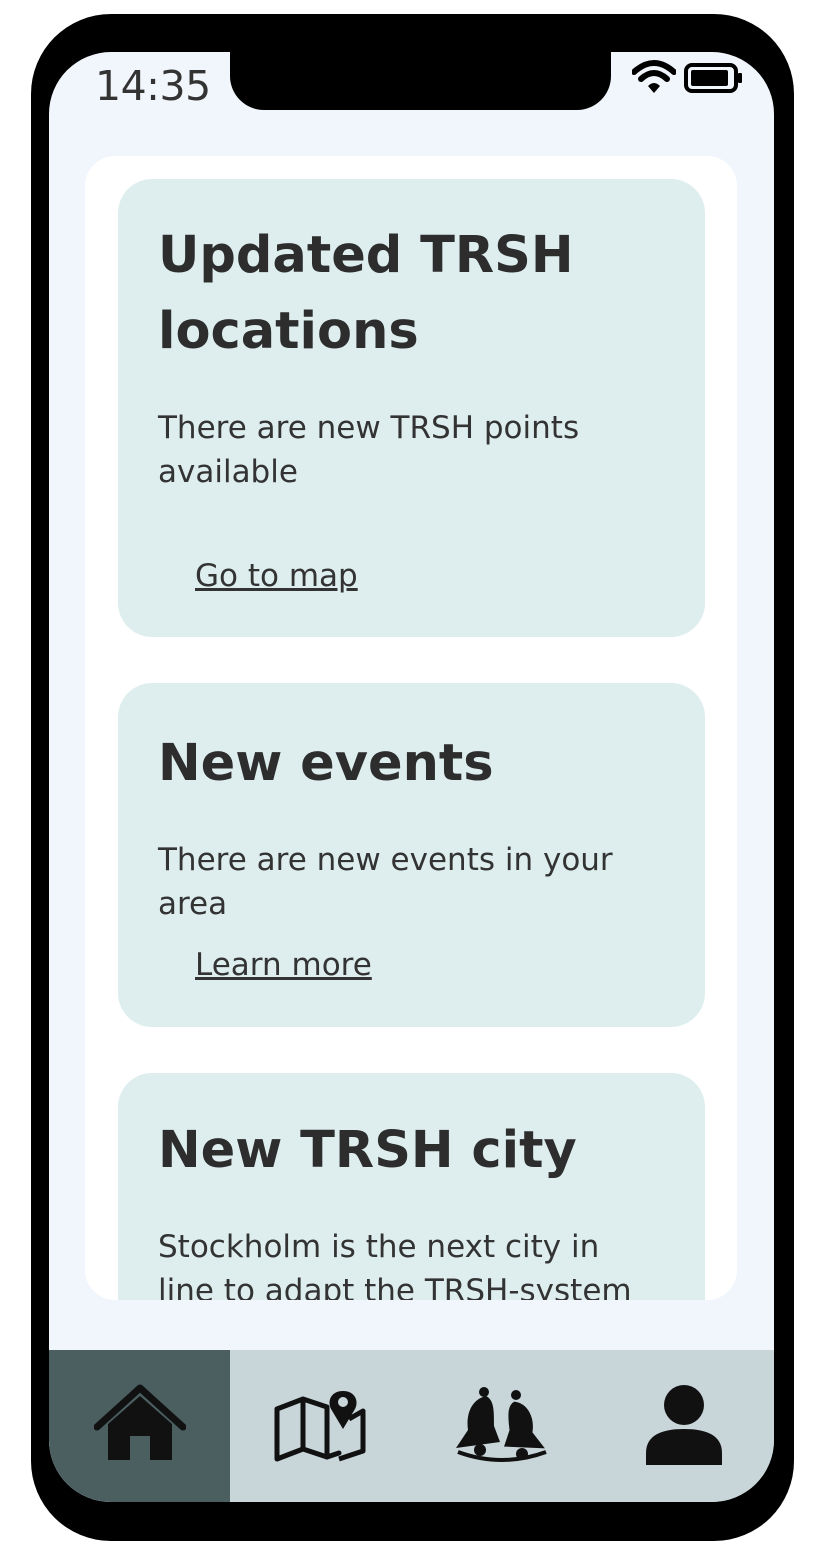  I want to click on status-icons, so click(687, 80).